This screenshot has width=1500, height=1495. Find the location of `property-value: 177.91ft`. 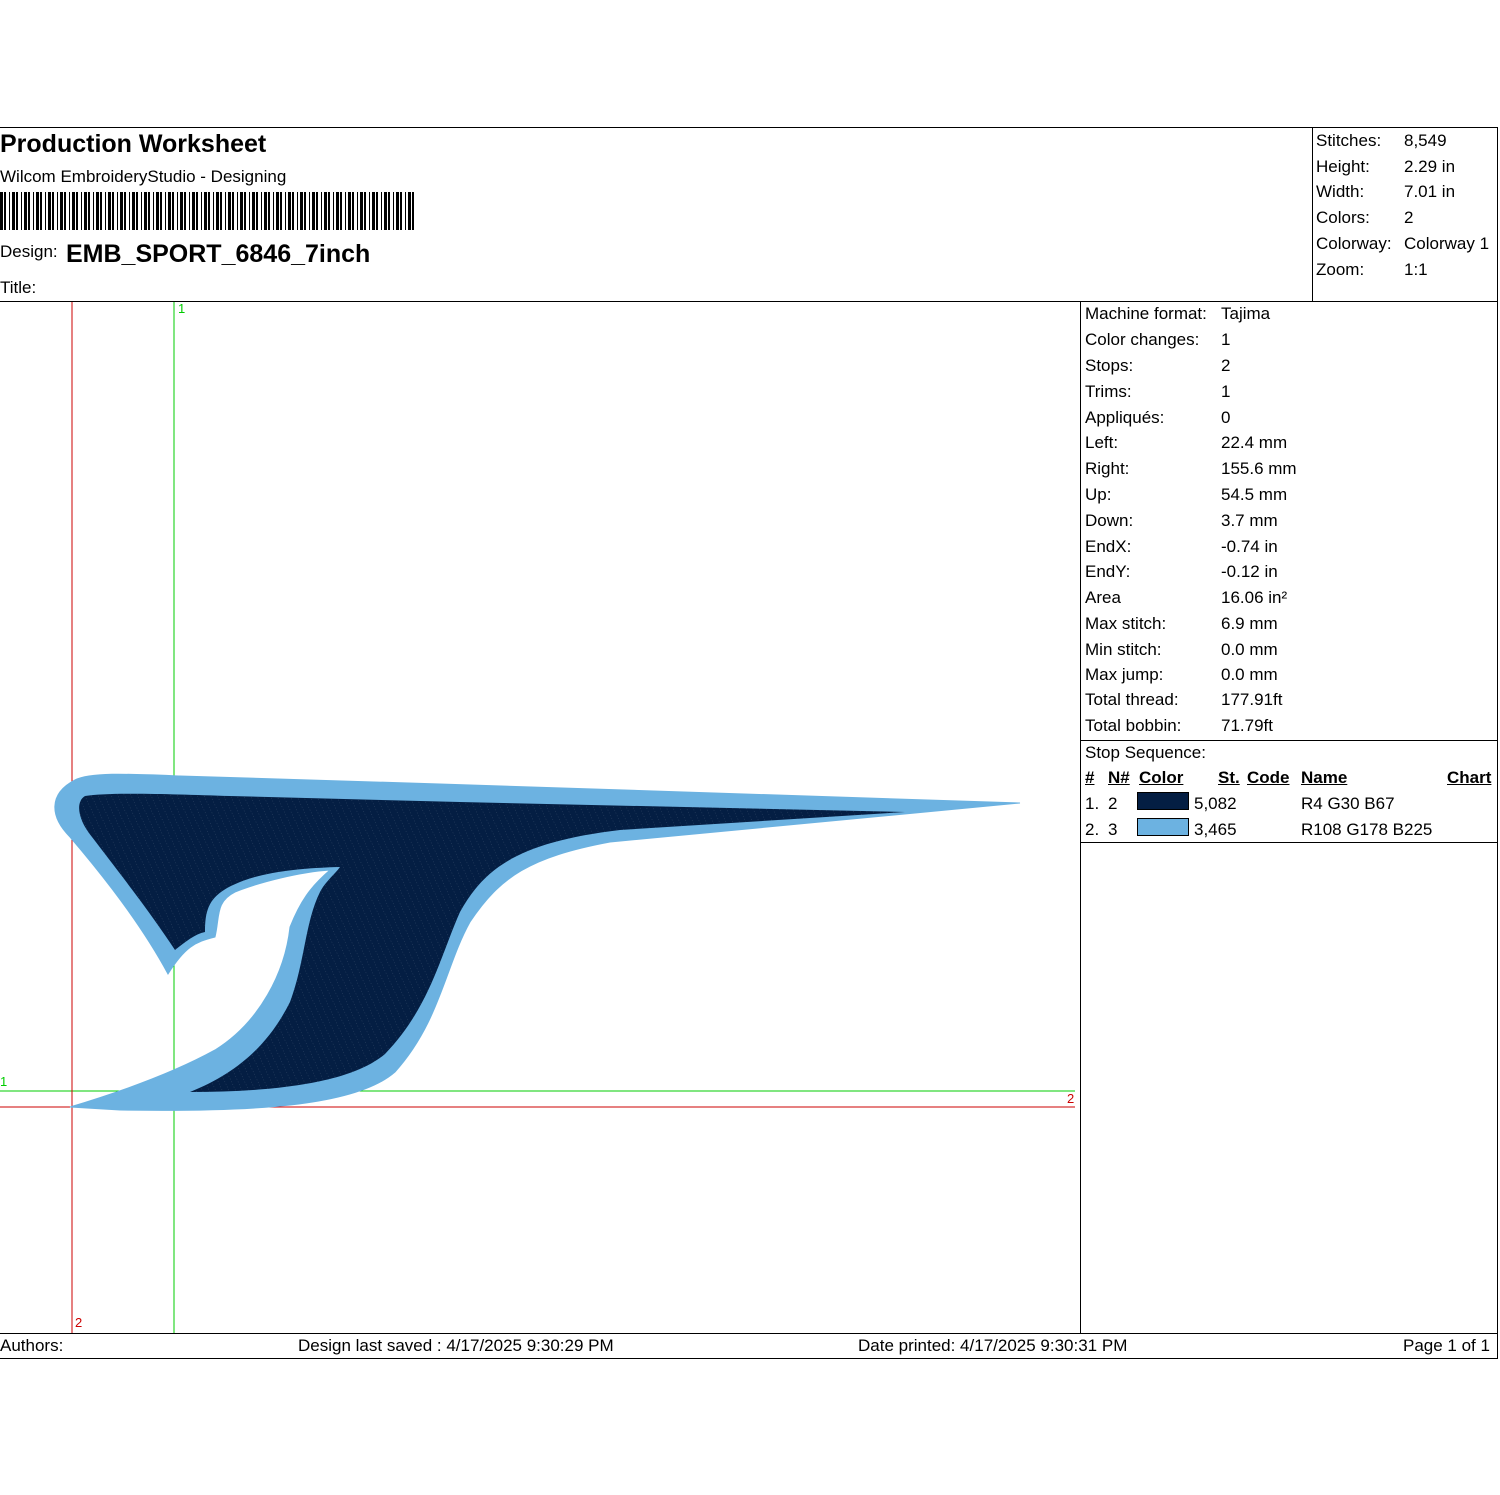

property-value: 177.91ft is located at coordinates (1252, 699).